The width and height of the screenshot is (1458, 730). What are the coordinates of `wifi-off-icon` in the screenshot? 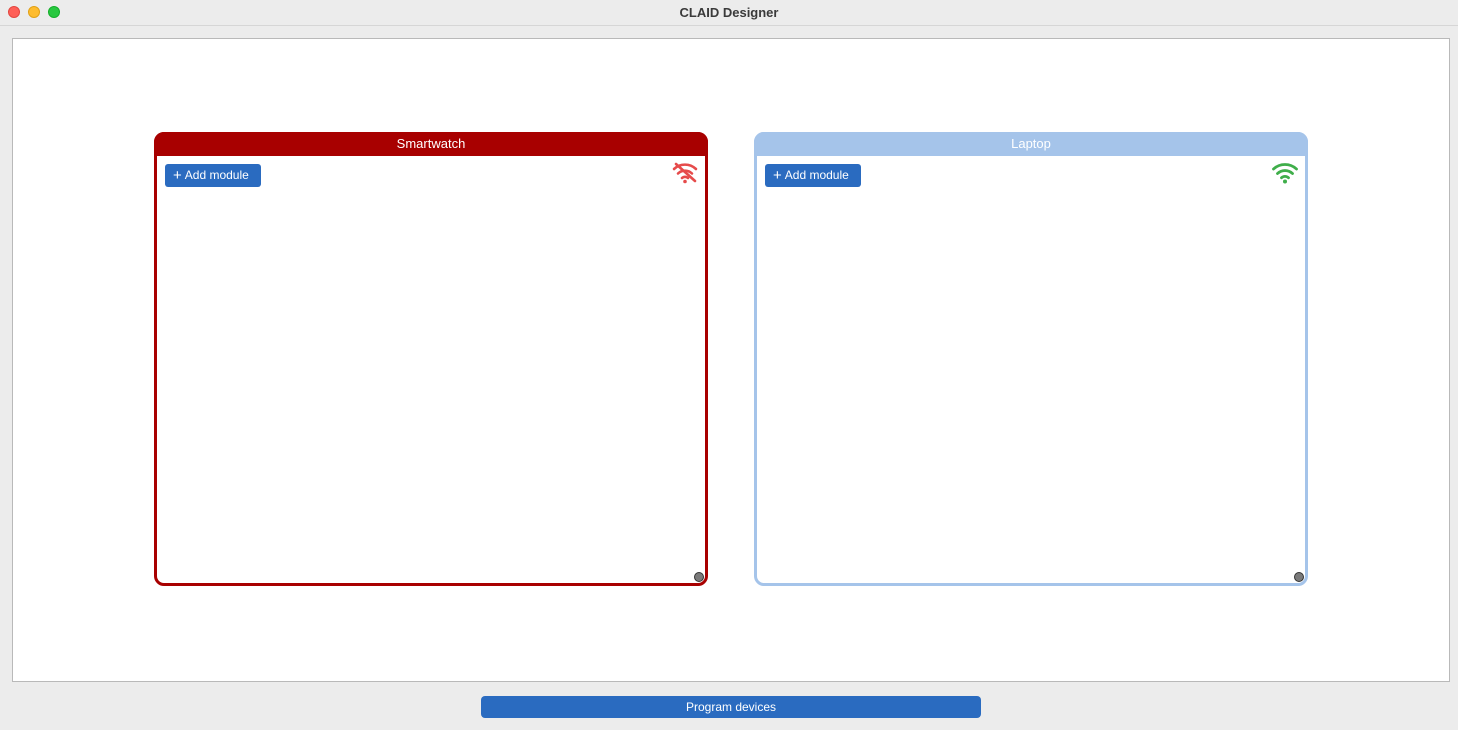 It's located at (685, 173).